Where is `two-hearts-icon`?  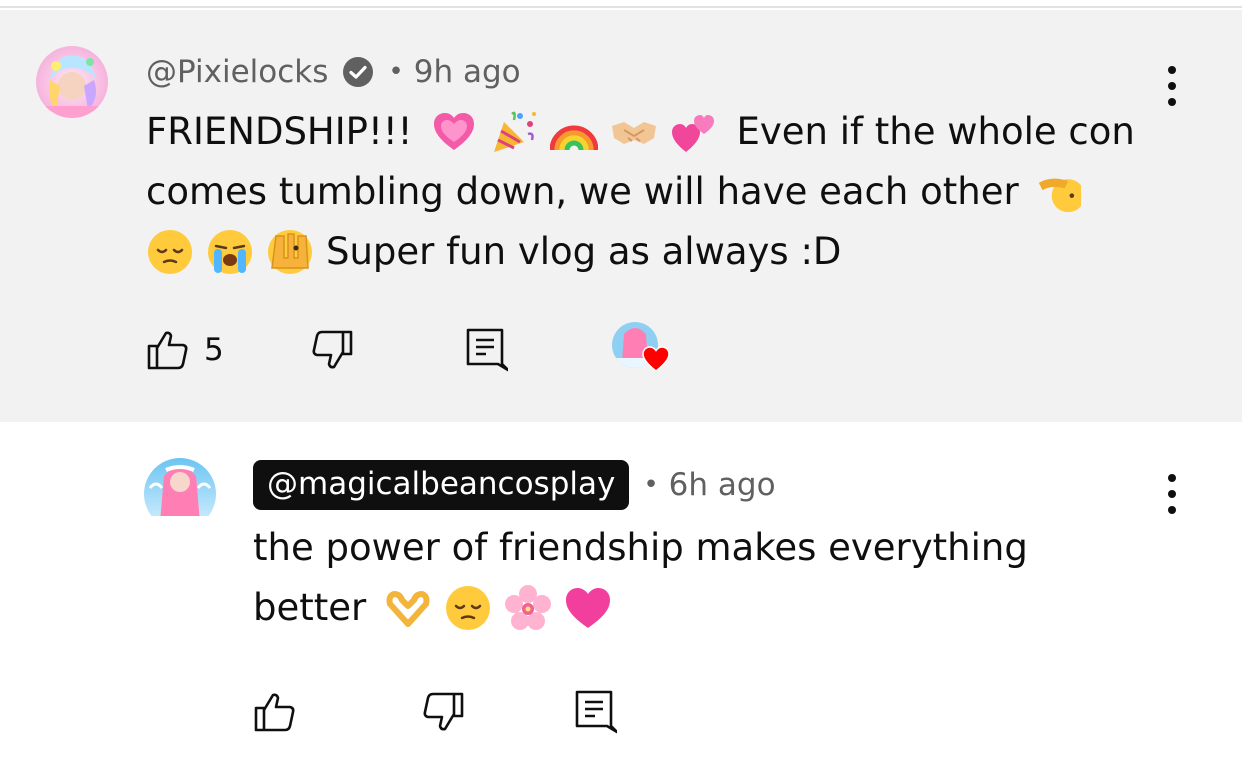
two-hearts-icon is located at coordinates (693, 133).